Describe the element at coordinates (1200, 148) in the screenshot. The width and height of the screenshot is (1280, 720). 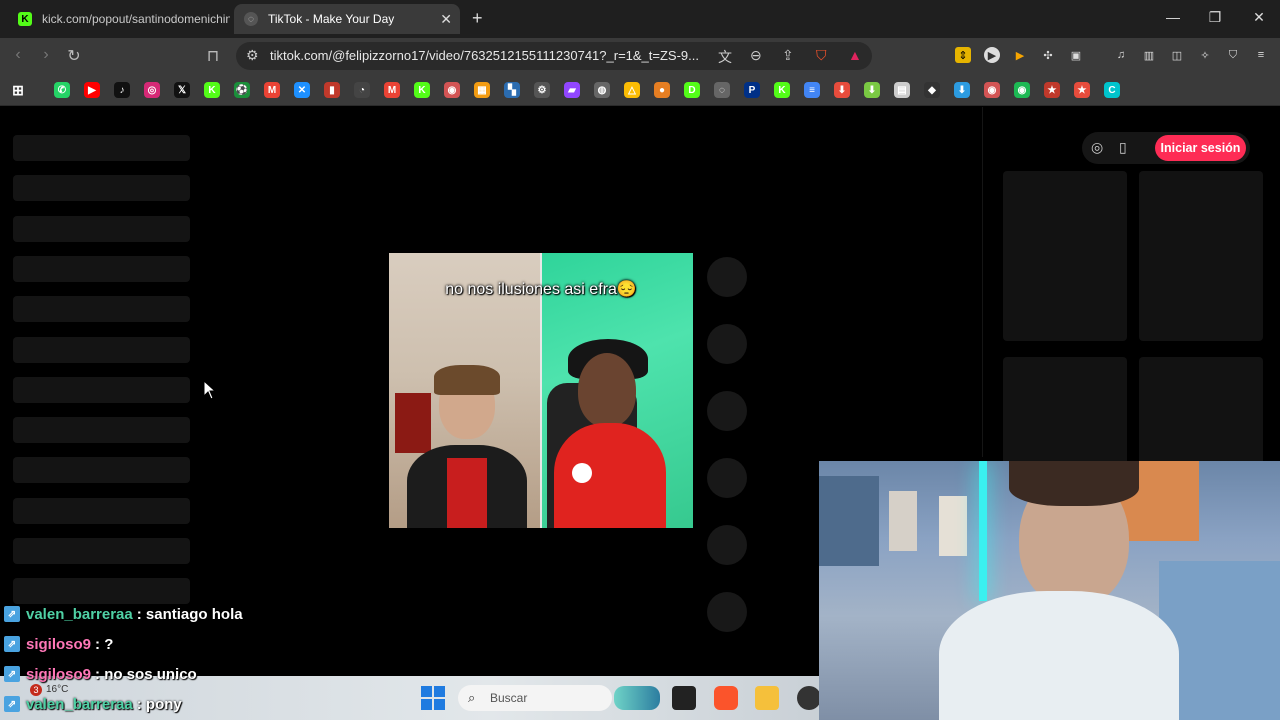
I see `login-button: Iniciar sesión` at that location.